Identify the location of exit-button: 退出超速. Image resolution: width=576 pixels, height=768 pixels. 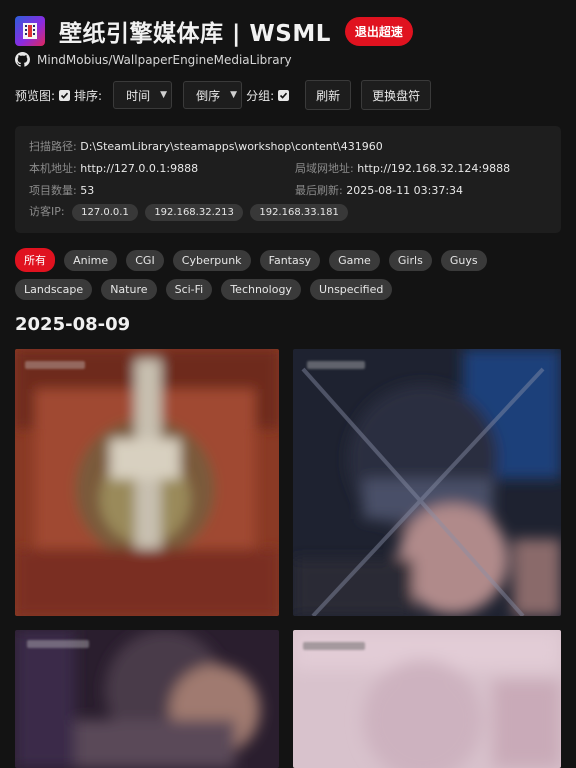
(378, 31).